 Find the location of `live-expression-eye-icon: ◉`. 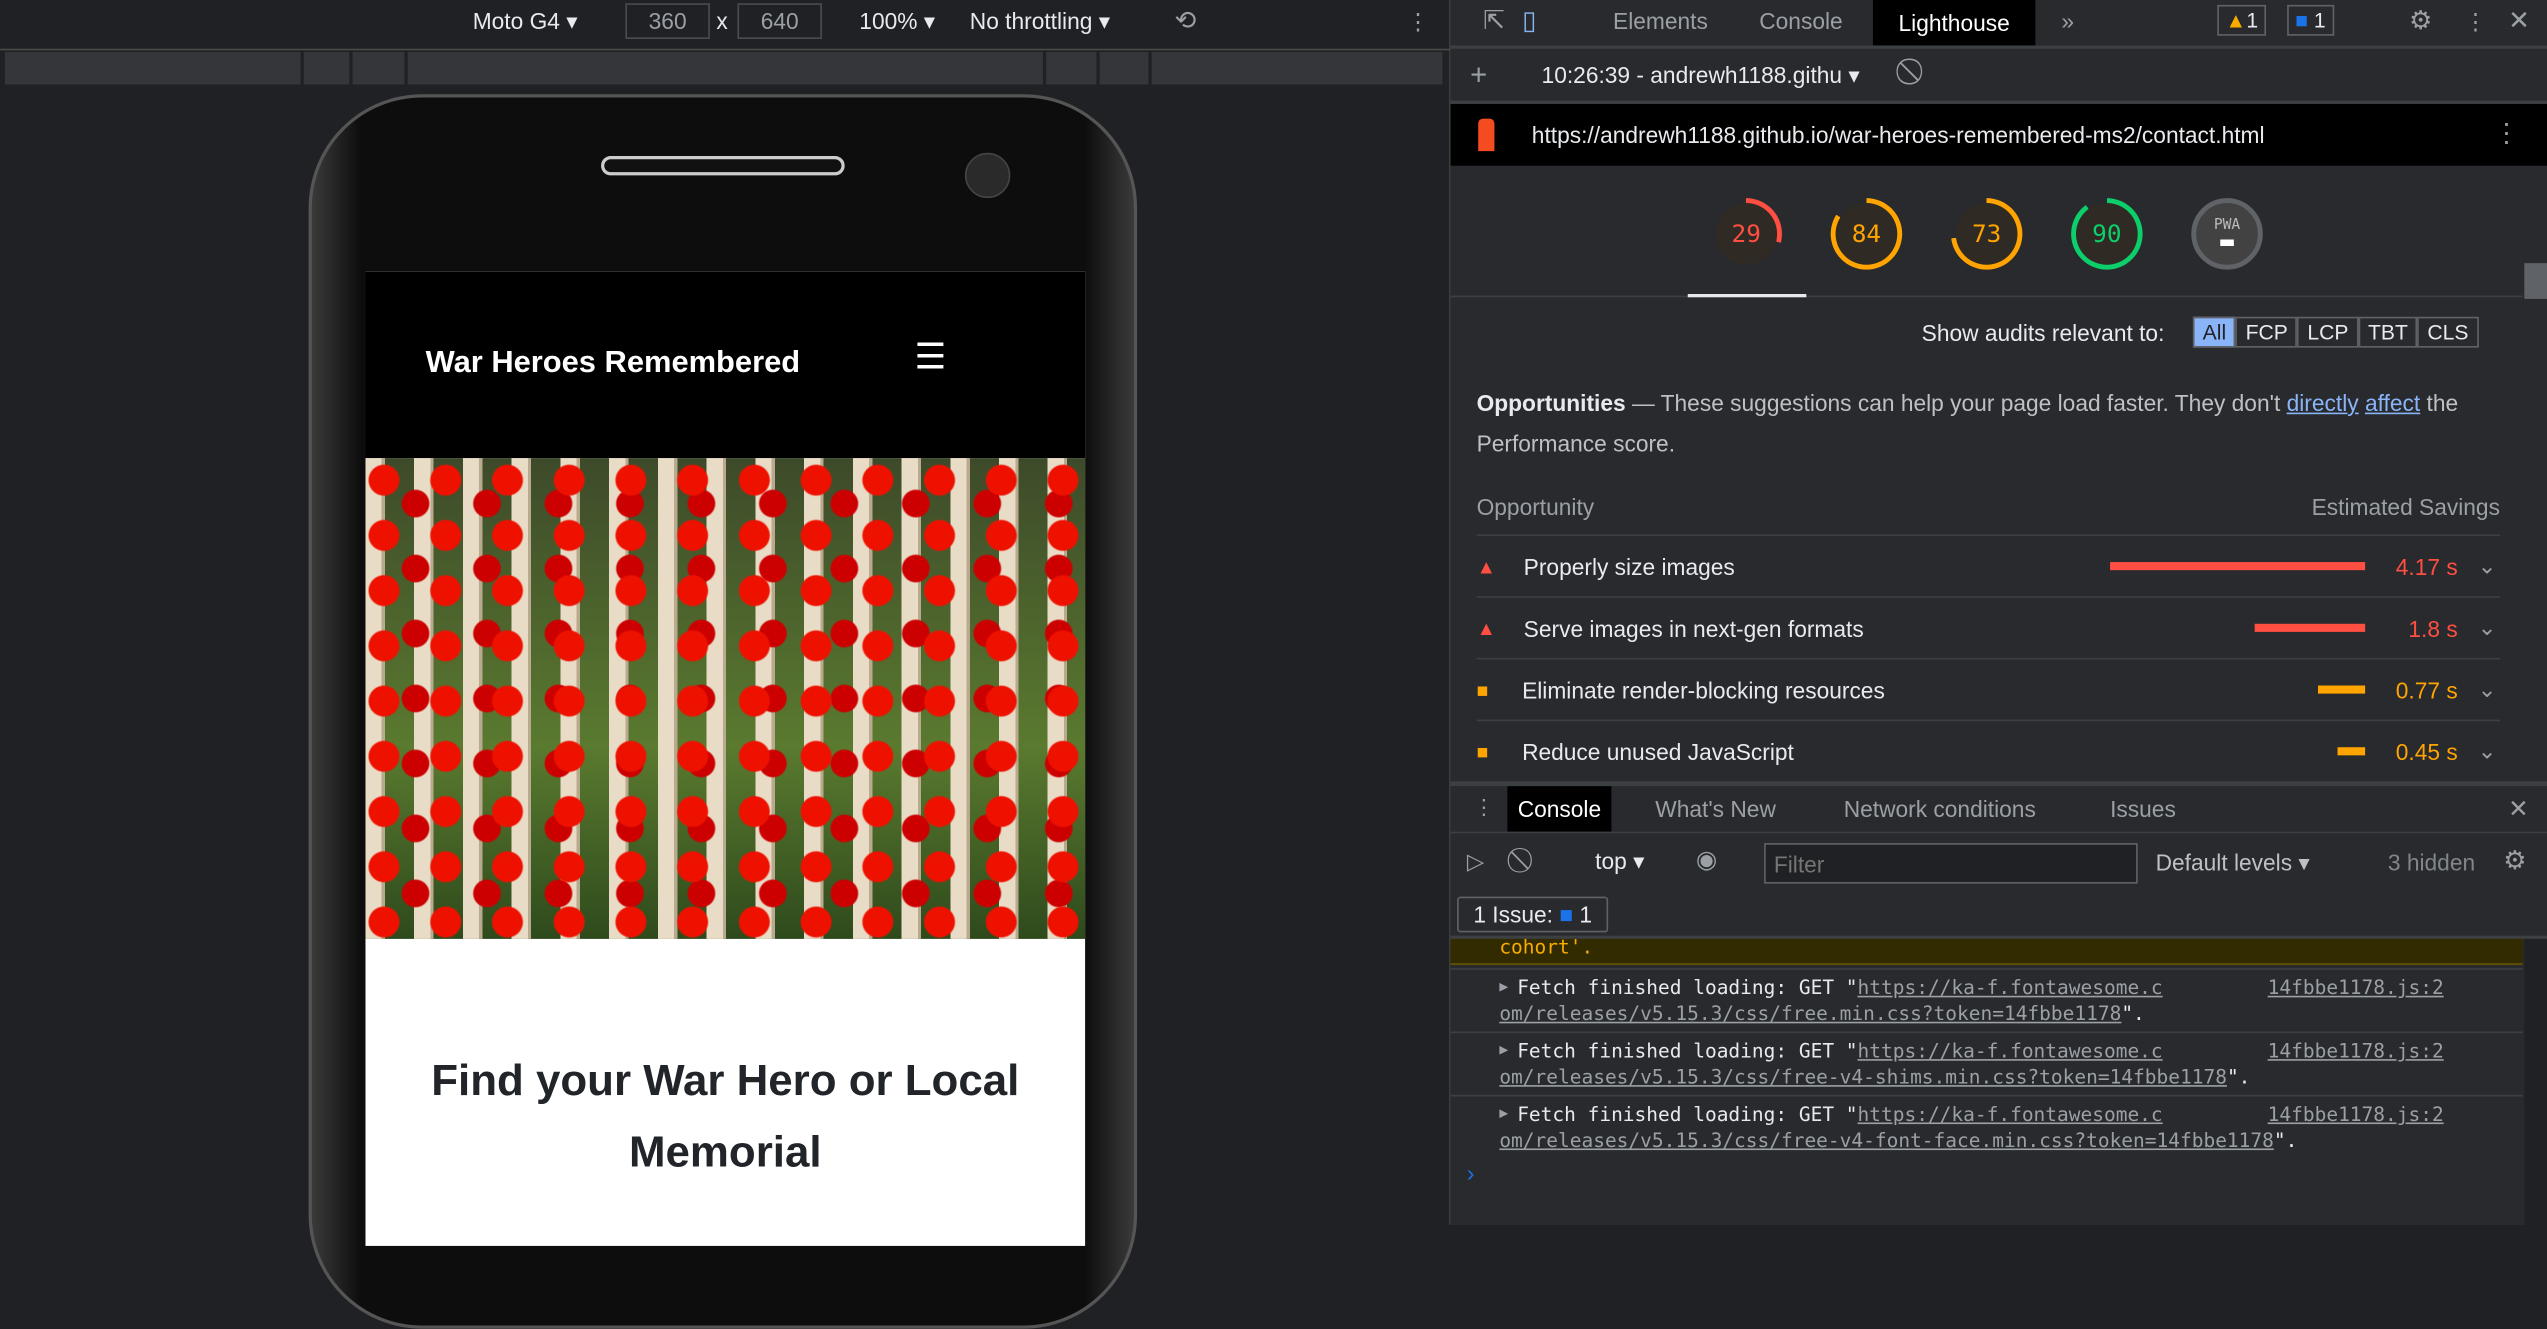

live-expression-eye-icon: ◉ is located at coordinates (1706, 859).